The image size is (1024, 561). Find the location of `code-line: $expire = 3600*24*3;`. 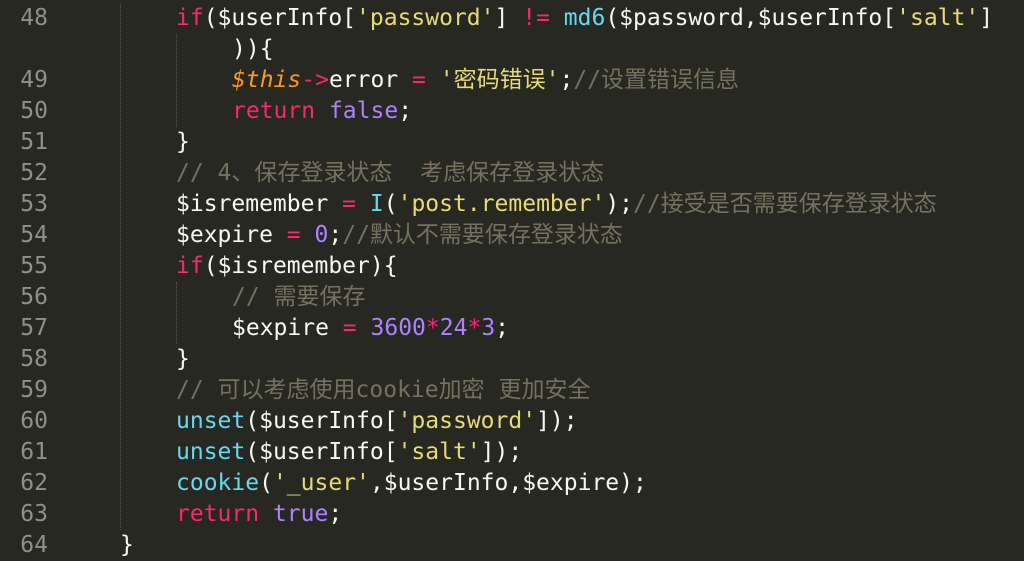

code-line: $expire = 3600*24*3; is located at coordinates (370, 328).